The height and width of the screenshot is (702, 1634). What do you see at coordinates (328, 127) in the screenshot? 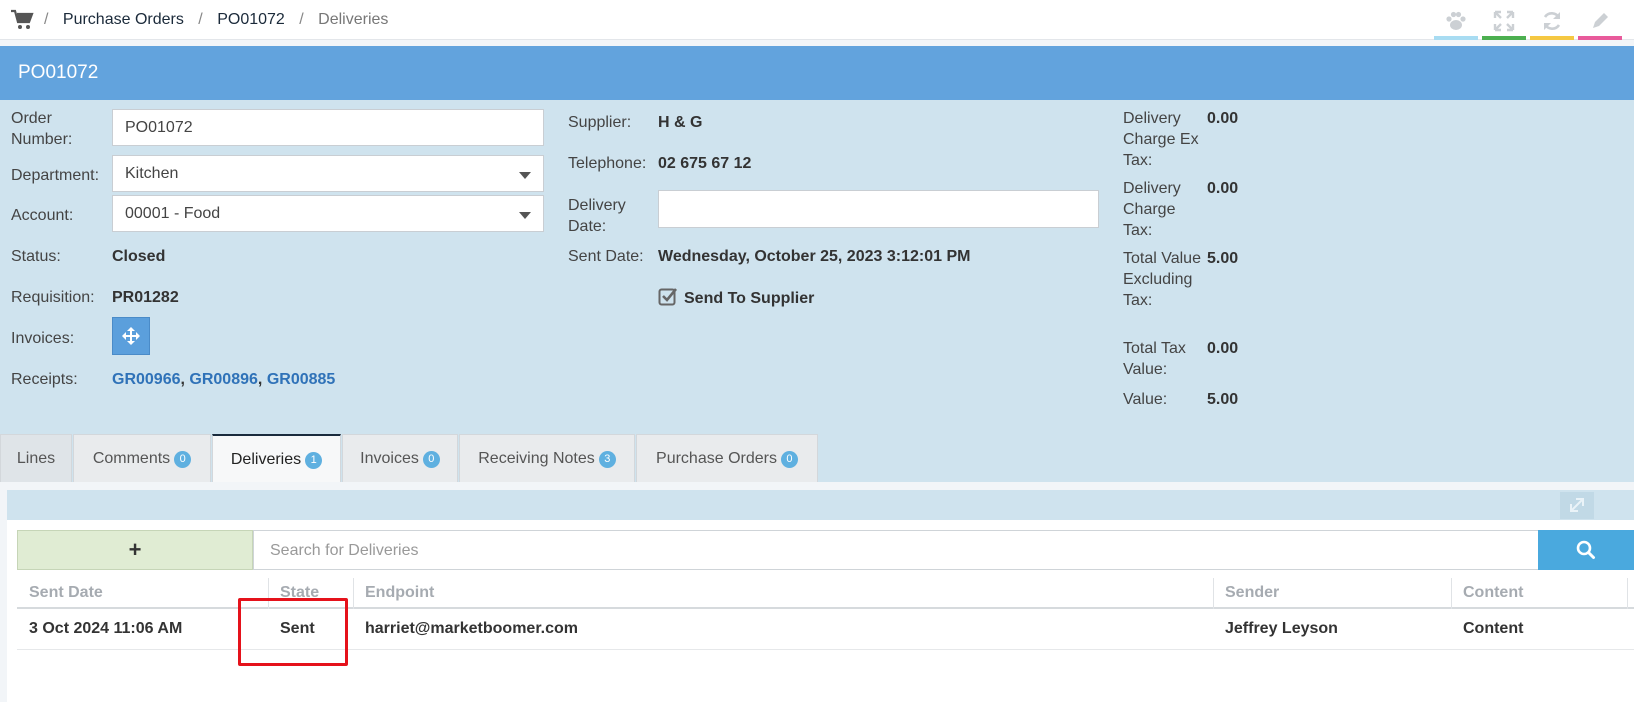
I see `order-number-field: PO01072` at bounding box center [328, 127].